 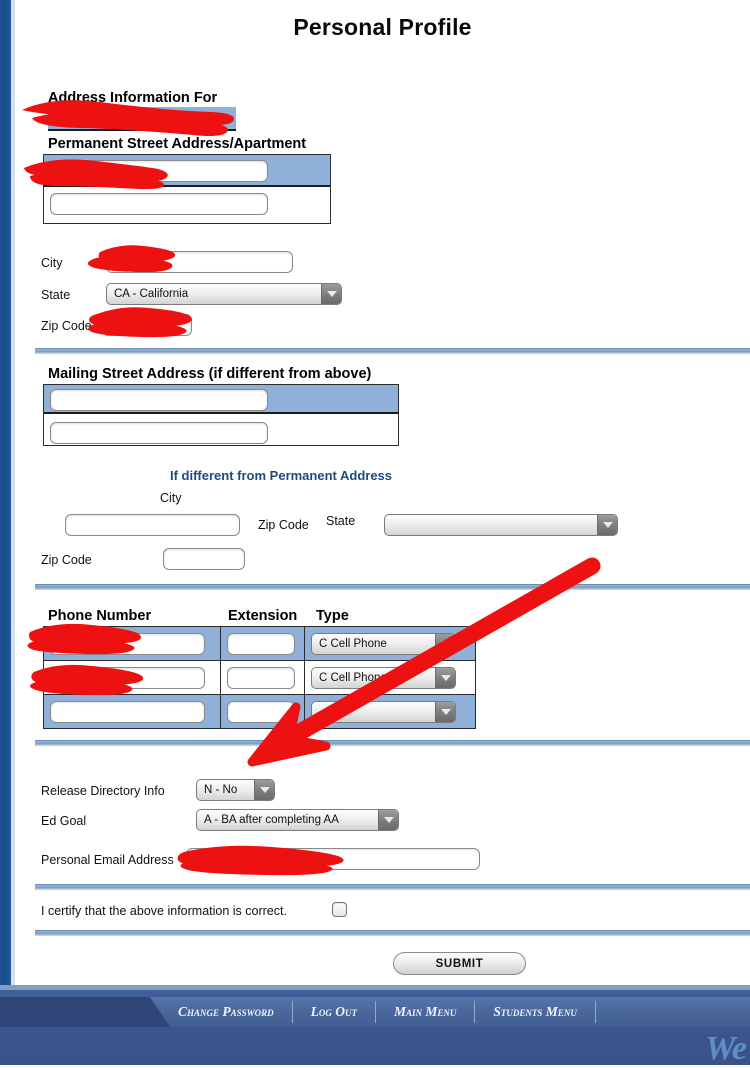 I want to click on extension-header: Extension, so click(x=263, y=616).